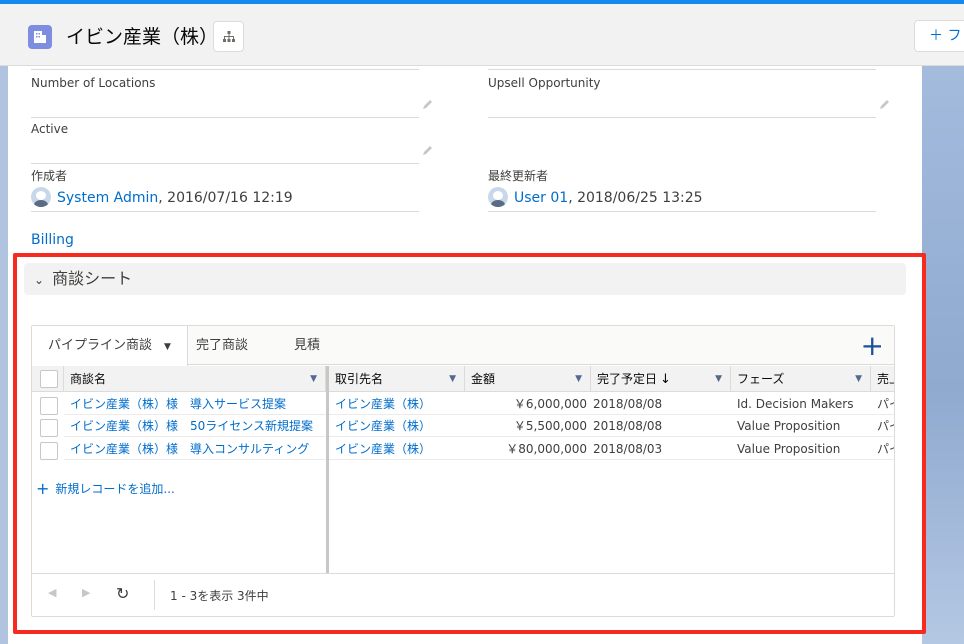 This screenshot has width=964, height=644. Describe the element at coordinates (327, 469) in the screenshot. I see `frozen-column-divider` at that location.